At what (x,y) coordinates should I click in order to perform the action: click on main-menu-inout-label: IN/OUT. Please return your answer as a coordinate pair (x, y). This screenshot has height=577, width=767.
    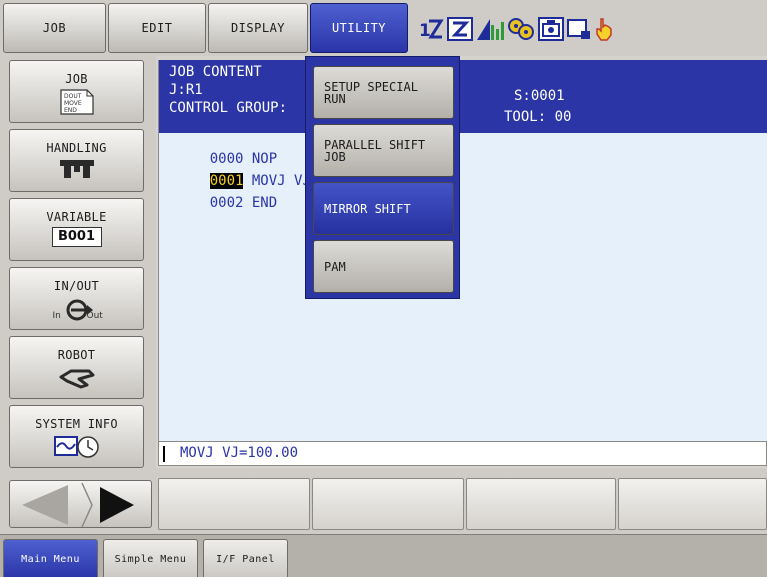
    Looking at the image, I should click on (76, 286).